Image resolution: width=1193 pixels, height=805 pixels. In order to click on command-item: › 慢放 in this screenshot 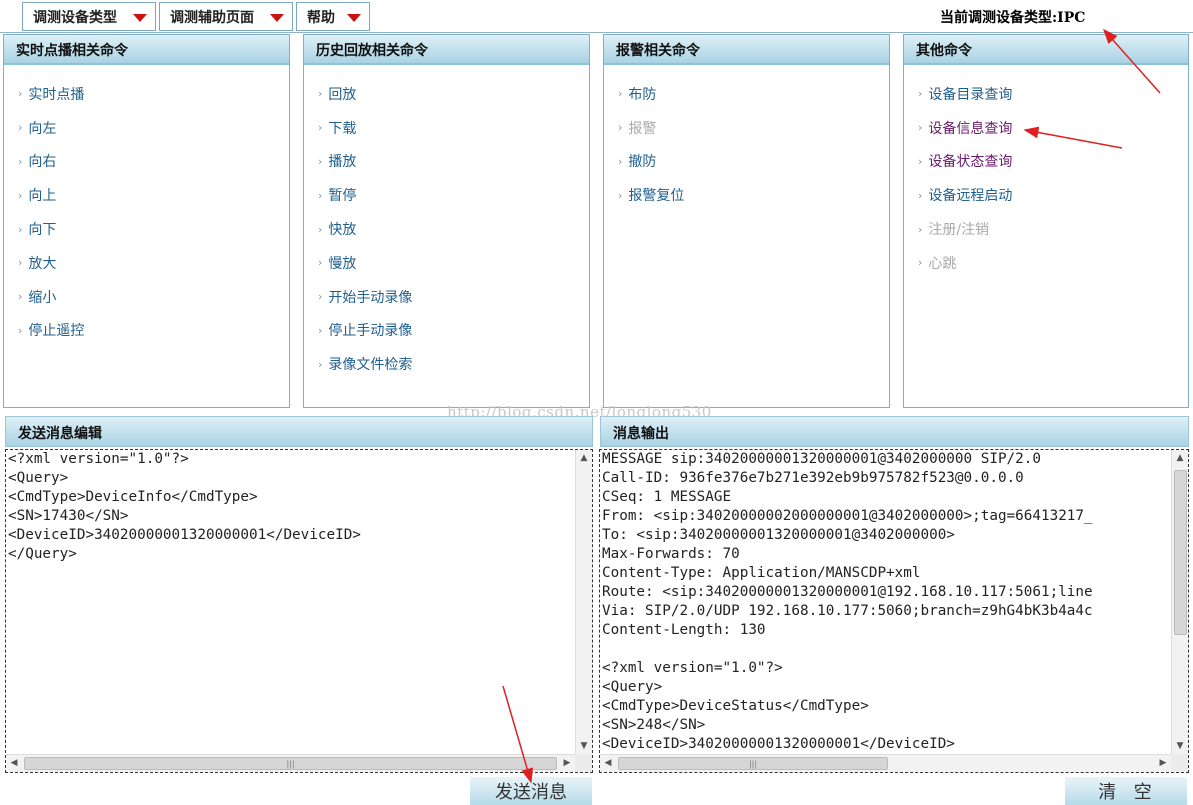, I will do `click(446, 263)`.